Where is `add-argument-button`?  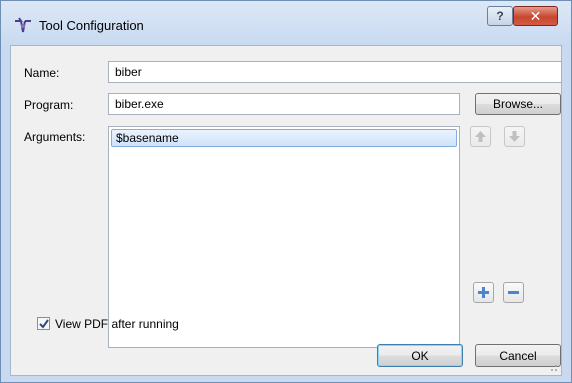 add-argument-button is located at coordinates (483, 292).